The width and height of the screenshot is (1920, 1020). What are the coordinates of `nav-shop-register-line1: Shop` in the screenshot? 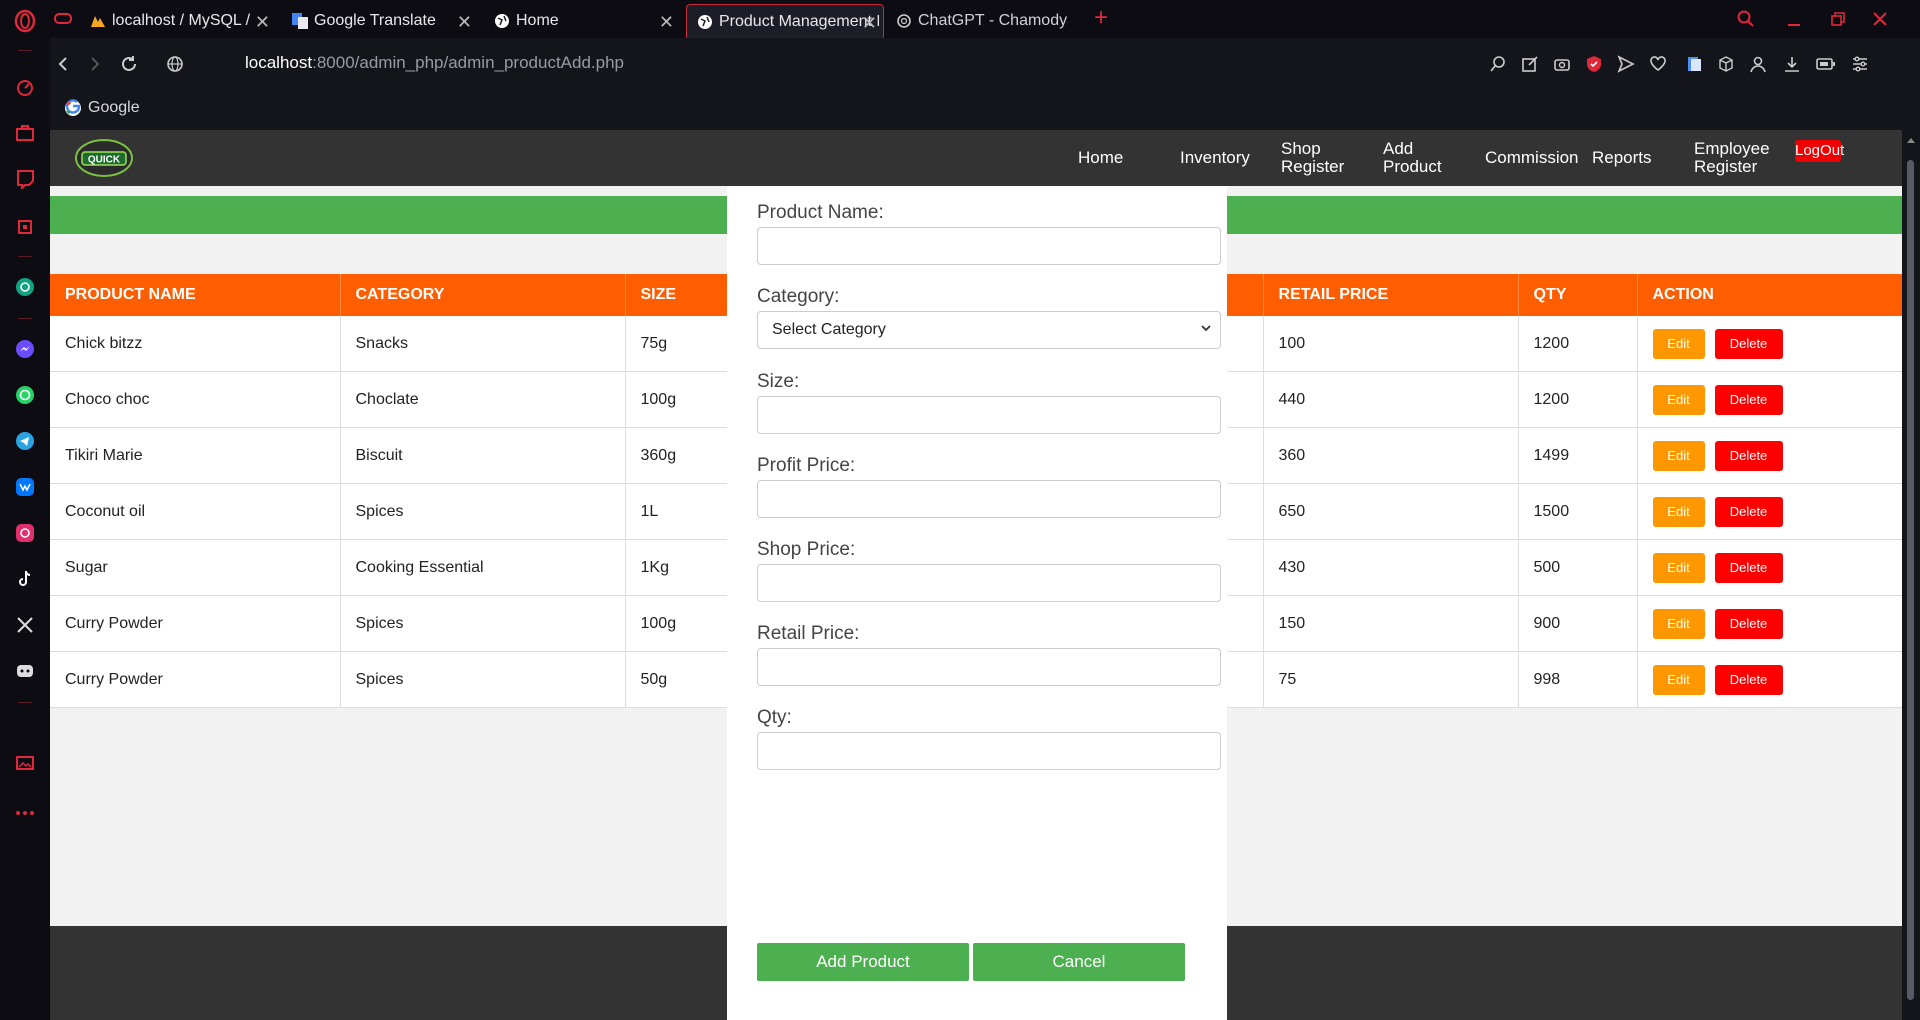 It's located at (1301, 148).